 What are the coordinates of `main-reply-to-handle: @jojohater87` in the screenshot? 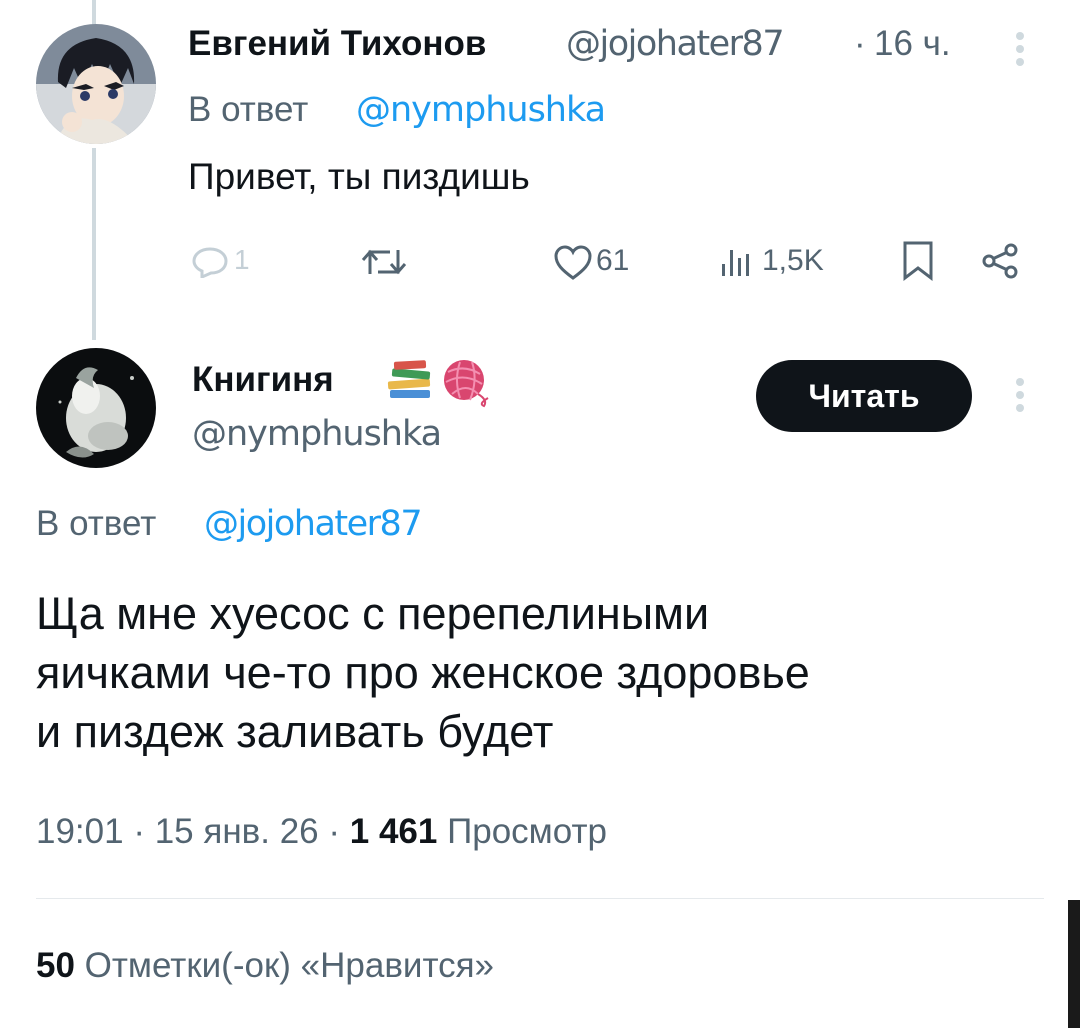 It's located at (313, 524).